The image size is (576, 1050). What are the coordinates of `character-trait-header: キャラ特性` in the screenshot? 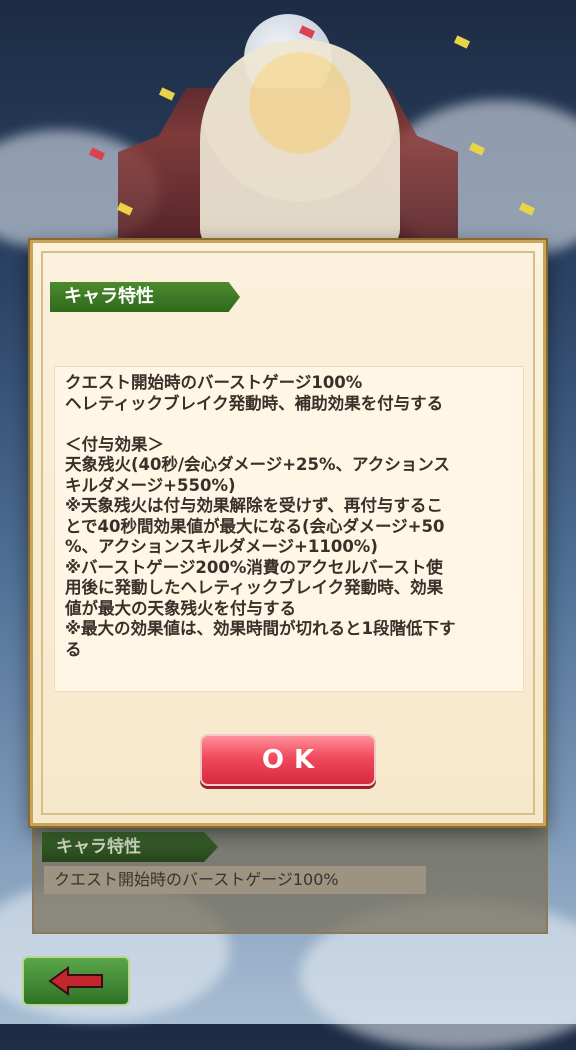 It's located at (130, 847).